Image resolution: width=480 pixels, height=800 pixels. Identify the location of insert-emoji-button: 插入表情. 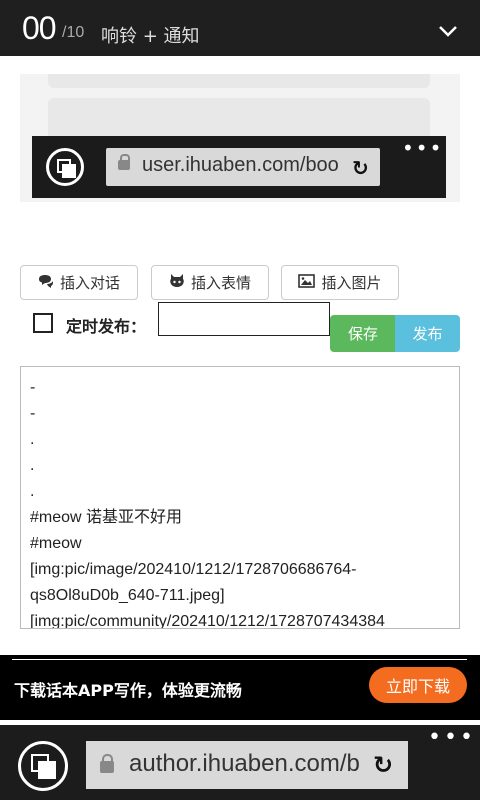
(210, 282).